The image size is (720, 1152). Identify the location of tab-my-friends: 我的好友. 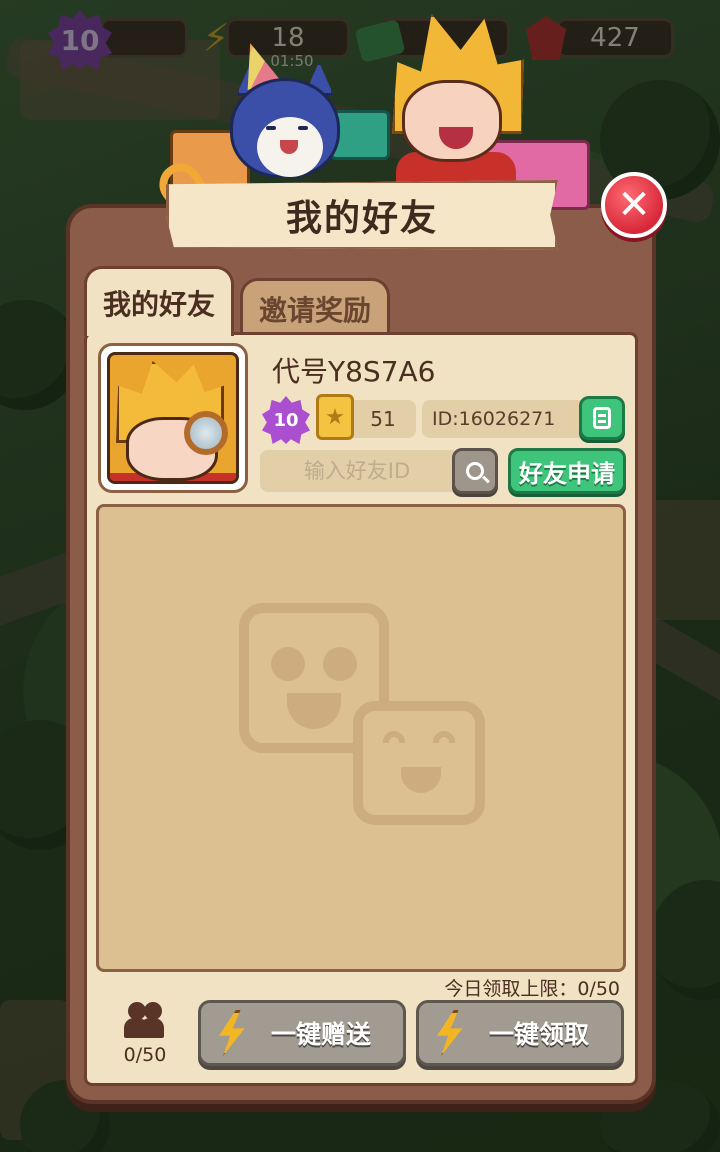
(159, 301).